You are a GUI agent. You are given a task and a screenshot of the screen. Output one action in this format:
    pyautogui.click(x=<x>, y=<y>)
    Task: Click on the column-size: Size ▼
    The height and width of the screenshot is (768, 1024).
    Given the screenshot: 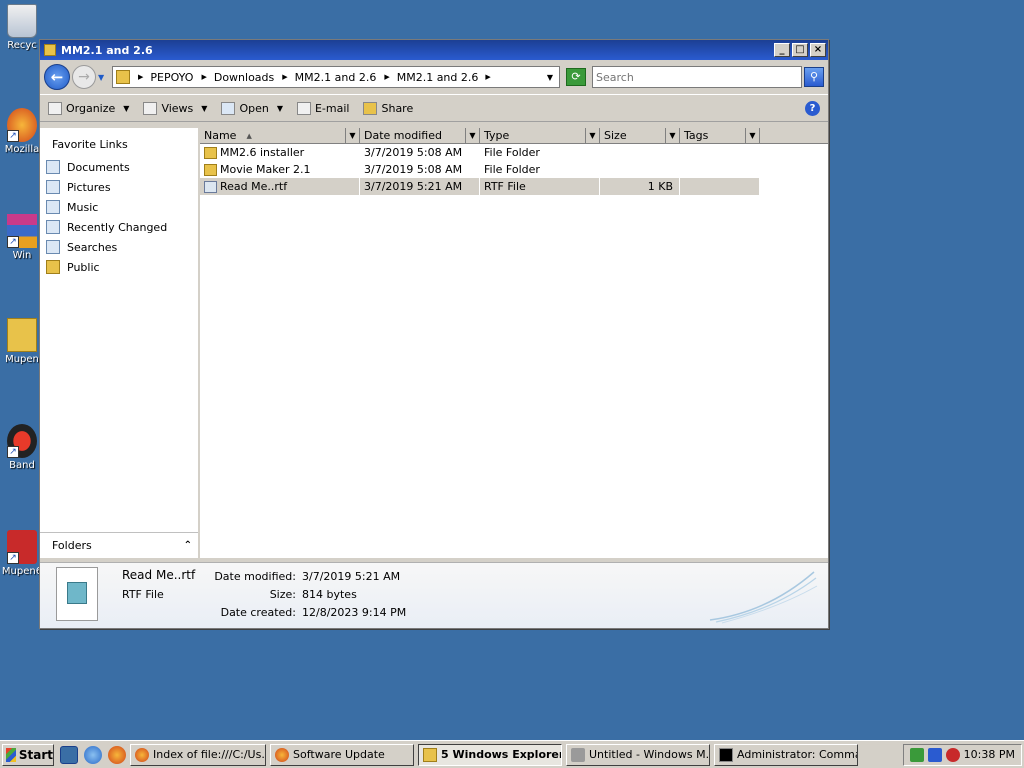 What is the action you would take?
    pyautogui.click(x=640, y=135)
    